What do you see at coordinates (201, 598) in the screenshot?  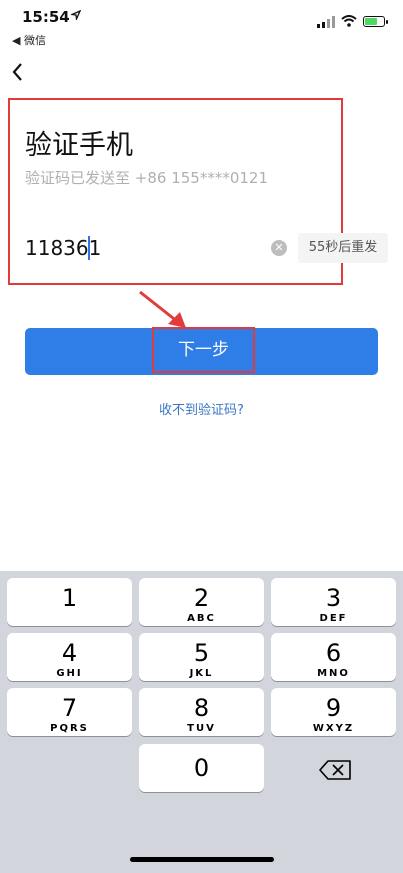 I see `key-digit: 2` at bounding box center [201, 598].